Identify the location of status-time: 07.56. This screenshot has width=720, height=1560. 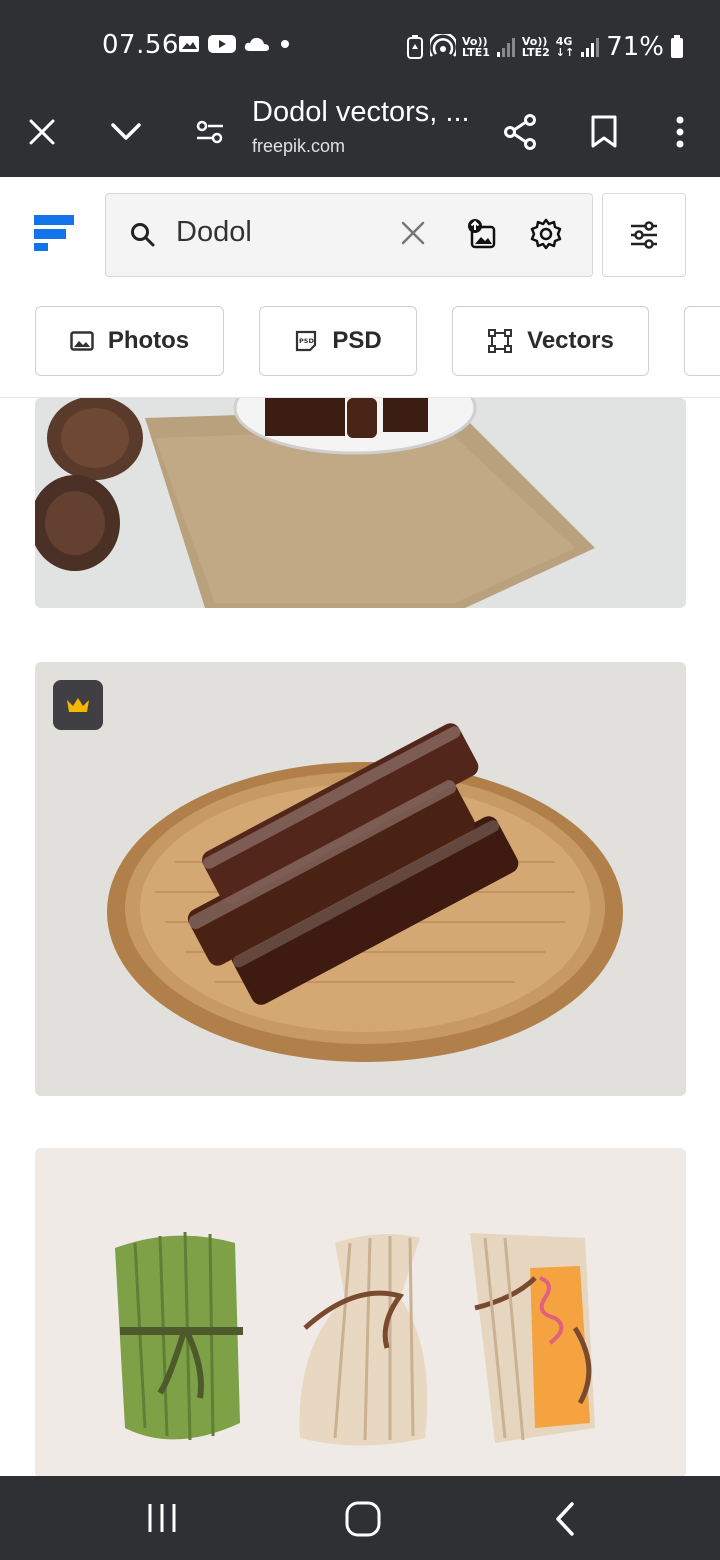
(140, 45).